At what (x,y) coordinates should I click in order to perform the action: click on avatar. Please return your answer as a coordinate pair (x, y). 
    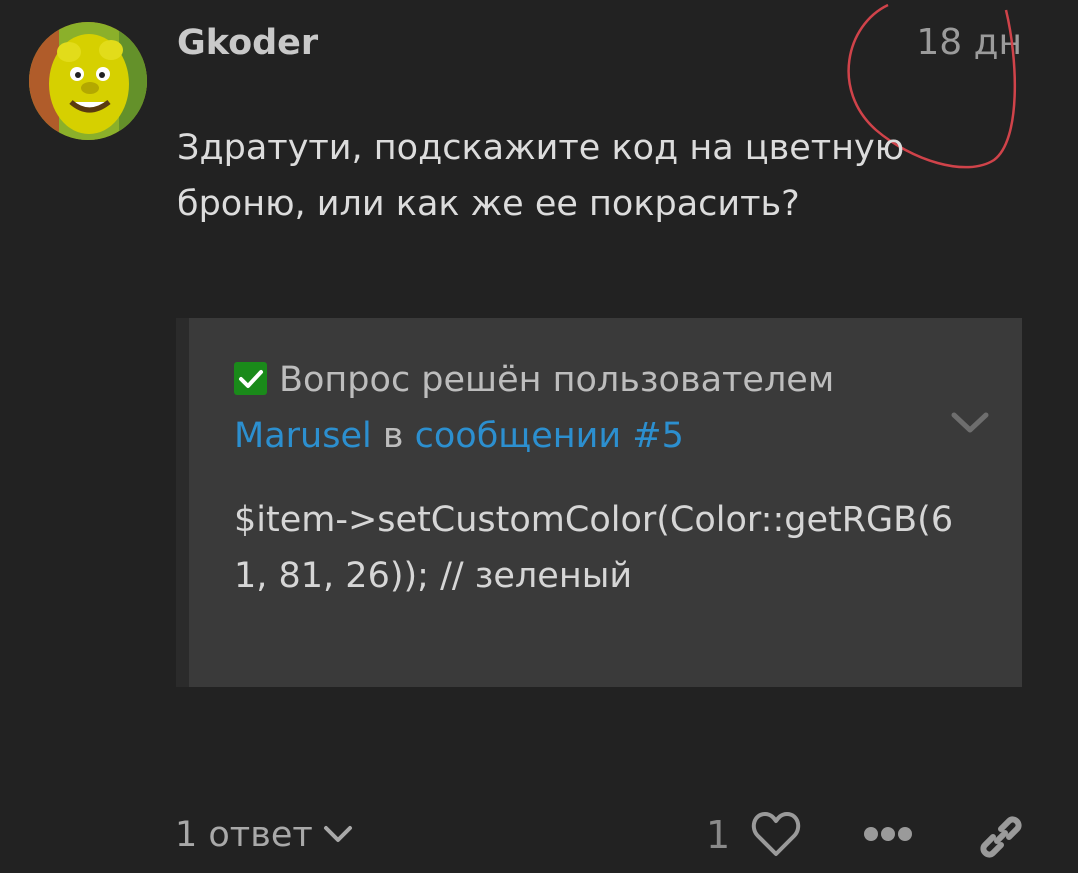
    Looking at the image, I should click on (88, 81).